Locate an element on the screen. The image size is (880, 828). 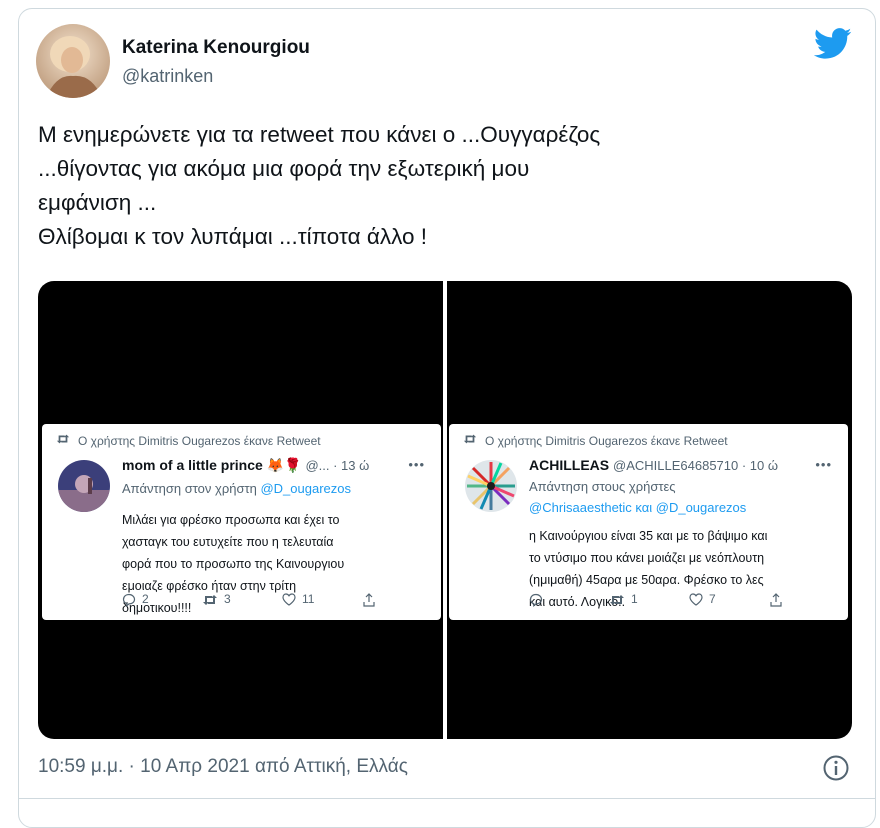
author-handle: @katrinken is located at coordinates (167, 76).